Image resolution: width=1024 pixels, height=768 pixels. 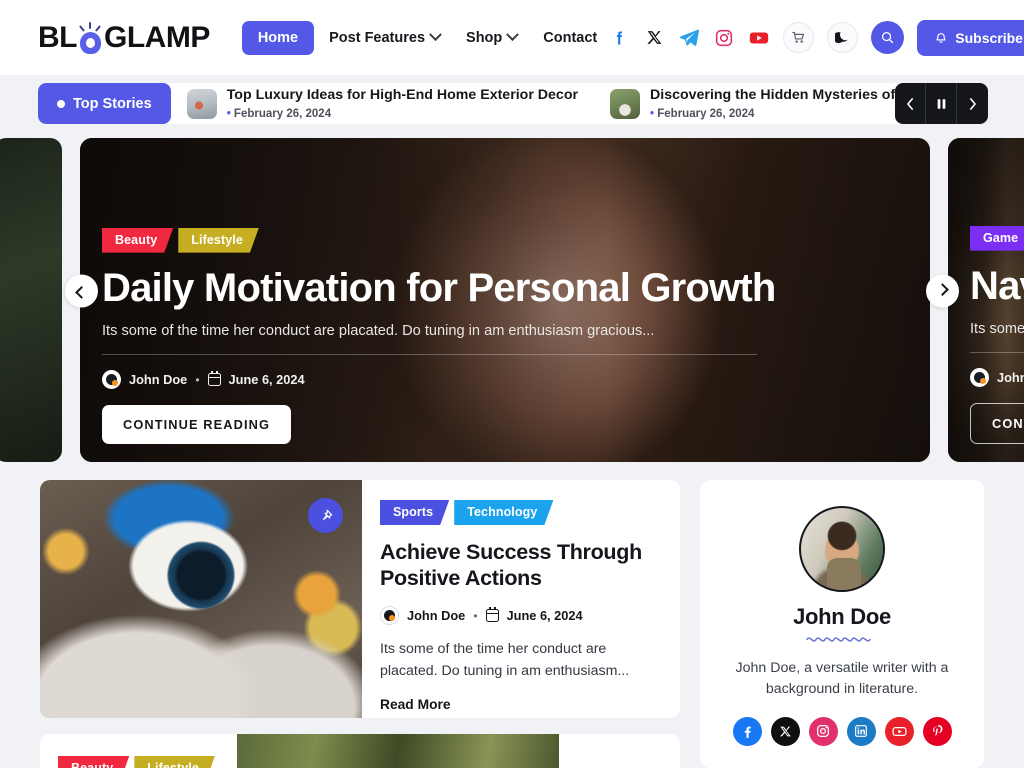 I want to click on pin-button, so click(x=325, y=515).